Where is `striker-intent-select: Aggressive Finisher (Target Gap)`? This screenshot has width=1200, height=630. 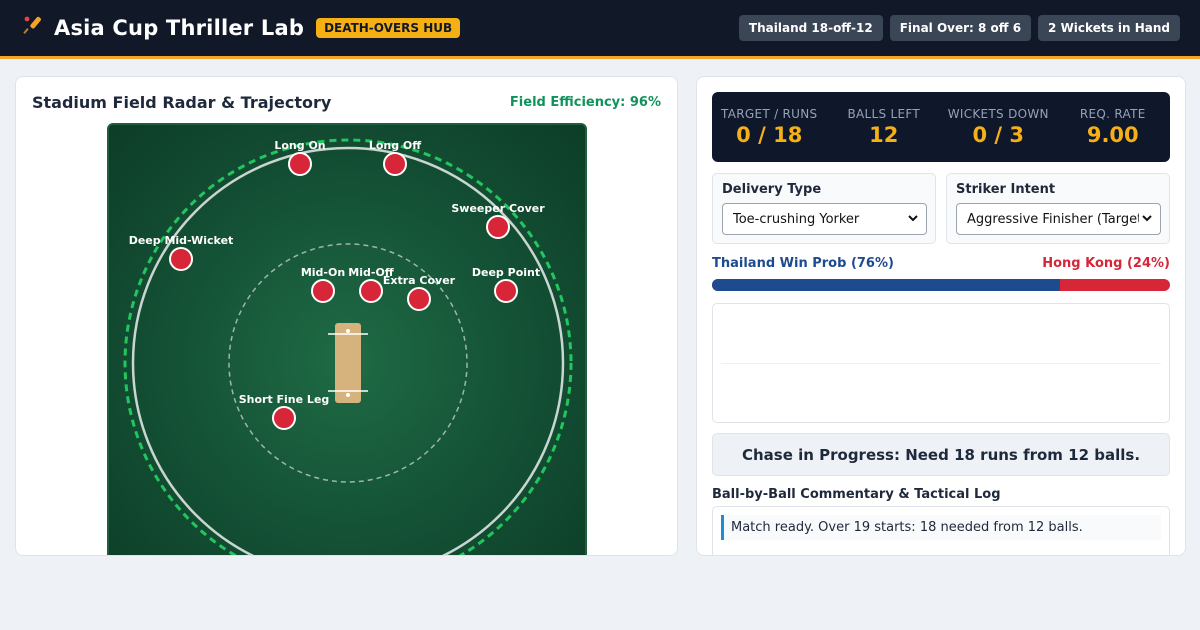
striker-intent-select: Aggressive Finisher (Target Gap) is located at coordinates (1058, 219).